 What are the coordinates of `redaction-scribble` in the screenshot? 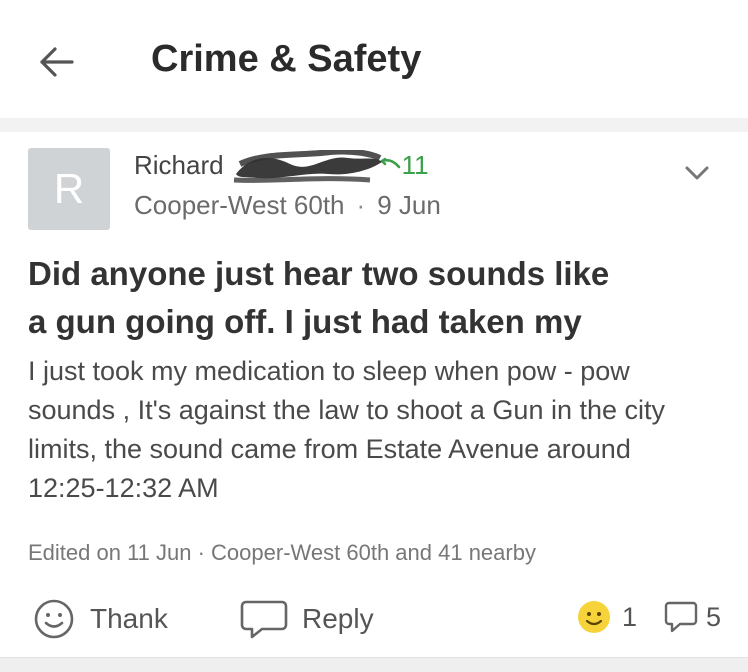 It's located at (307, 166).